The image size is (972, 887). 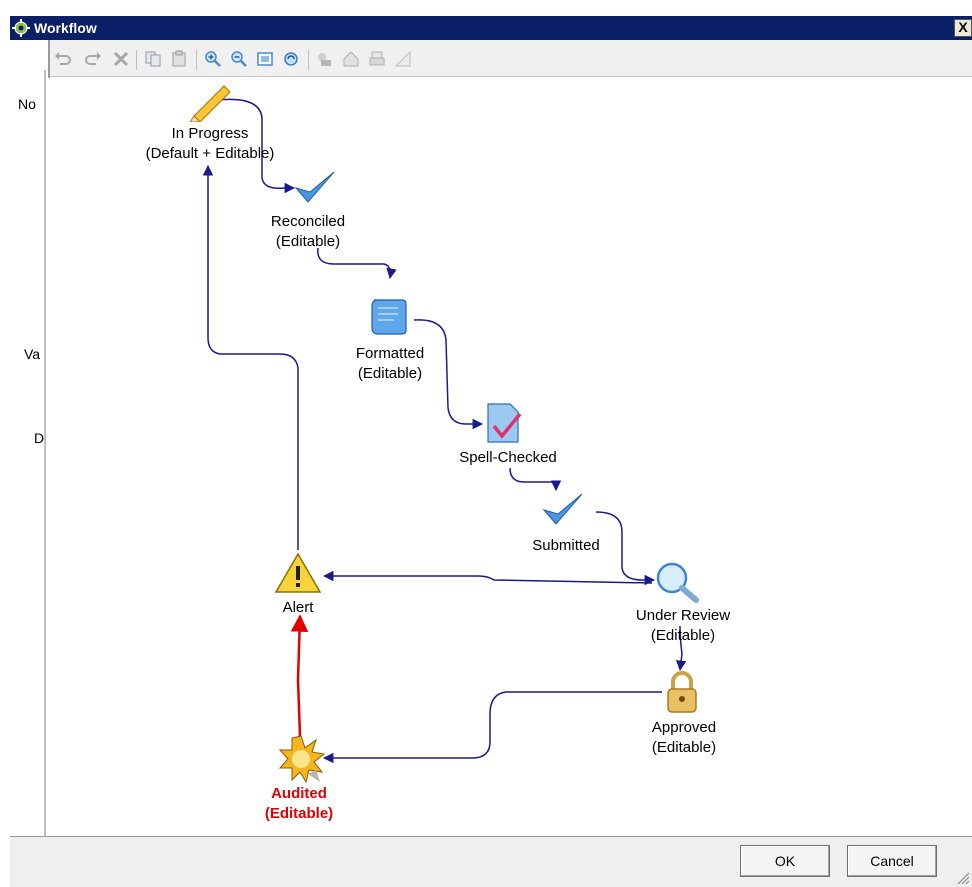 I want to click on spell-check-icon, so click(x=504, y=424).